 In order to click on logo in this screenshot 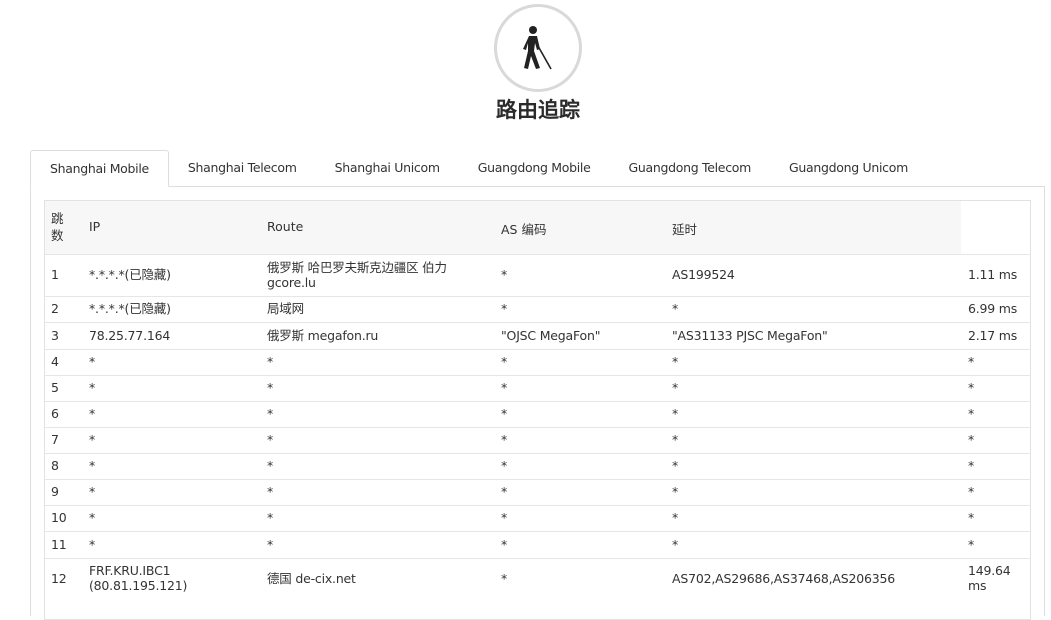, I will do `click(538, 48)`.